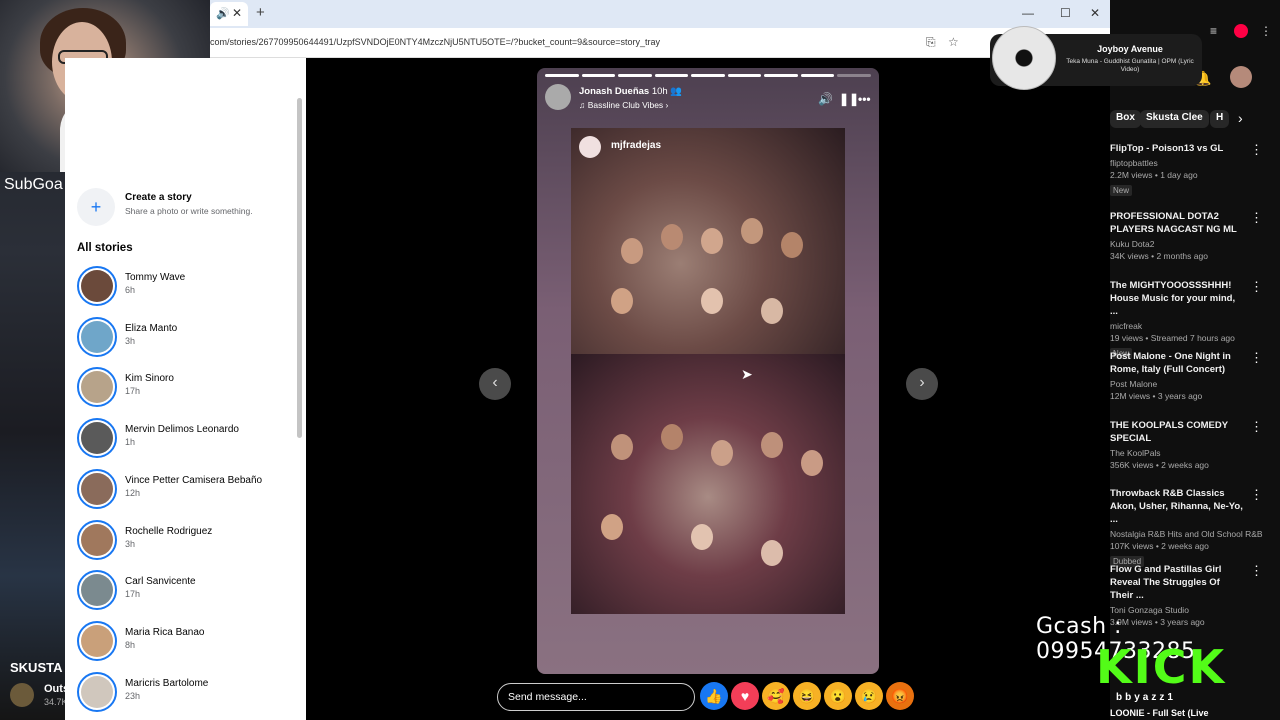 This screenshot has width=1280, height=720. I want to click on video-channel: Nostalgia R&B Hits and Old School R&B, so click(1195, 534).